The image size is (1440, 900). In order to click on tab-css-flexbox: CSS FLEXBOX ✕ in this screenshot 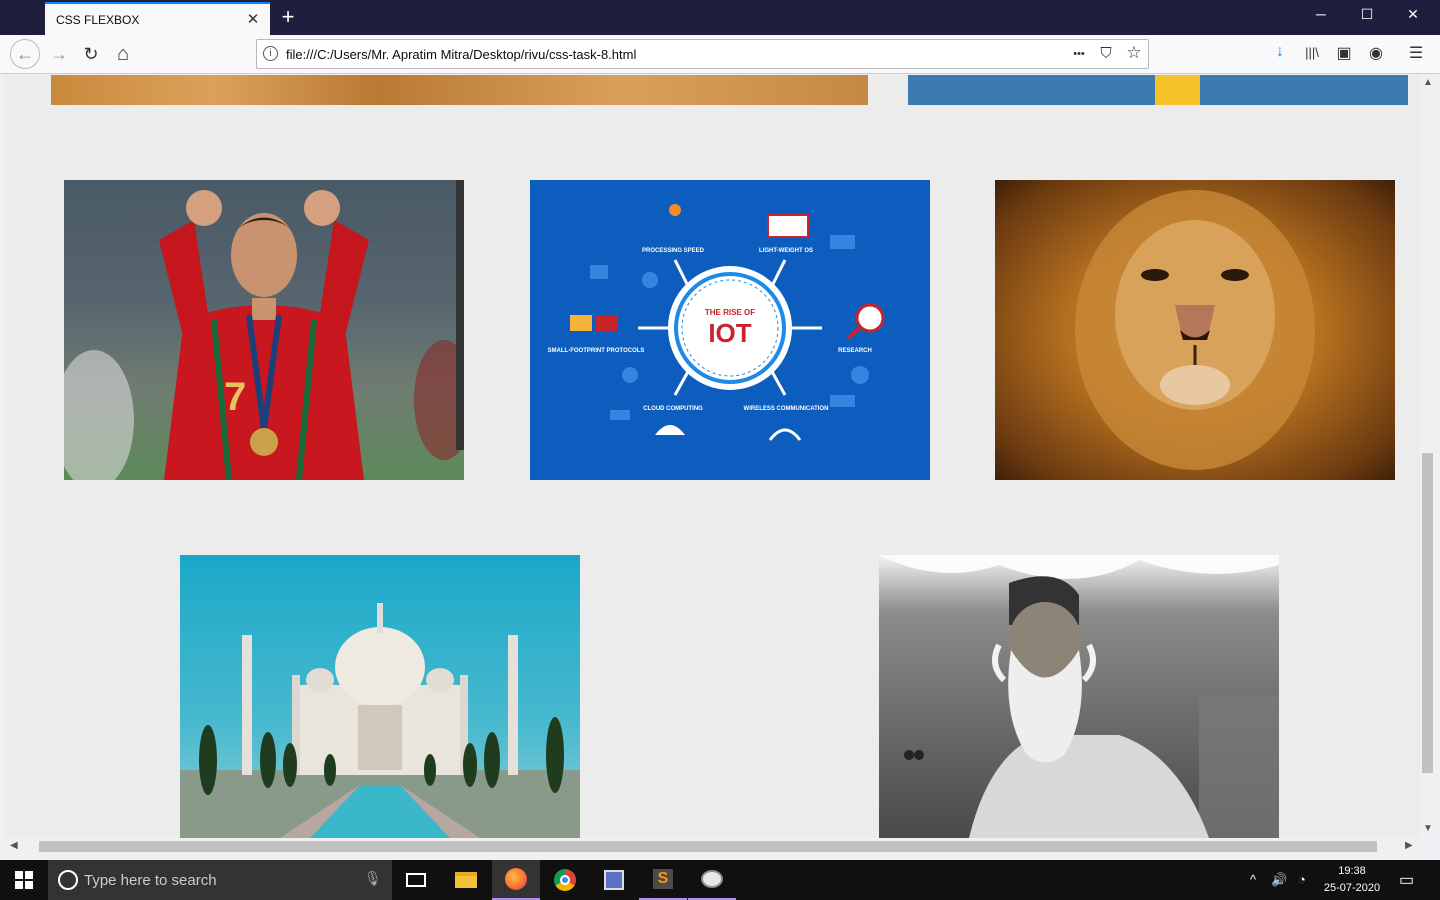, I will do `click(157, 18)`.